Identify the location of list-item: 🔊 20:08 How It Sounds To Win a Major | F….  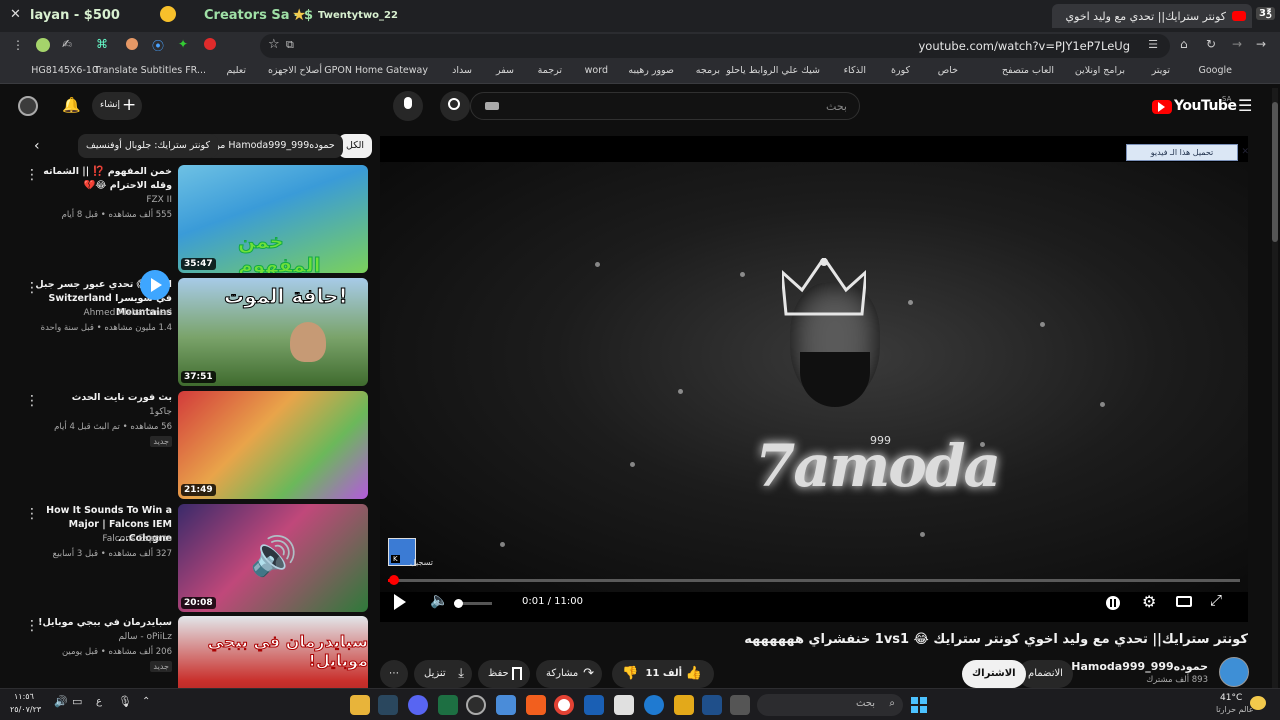
(185, 558).